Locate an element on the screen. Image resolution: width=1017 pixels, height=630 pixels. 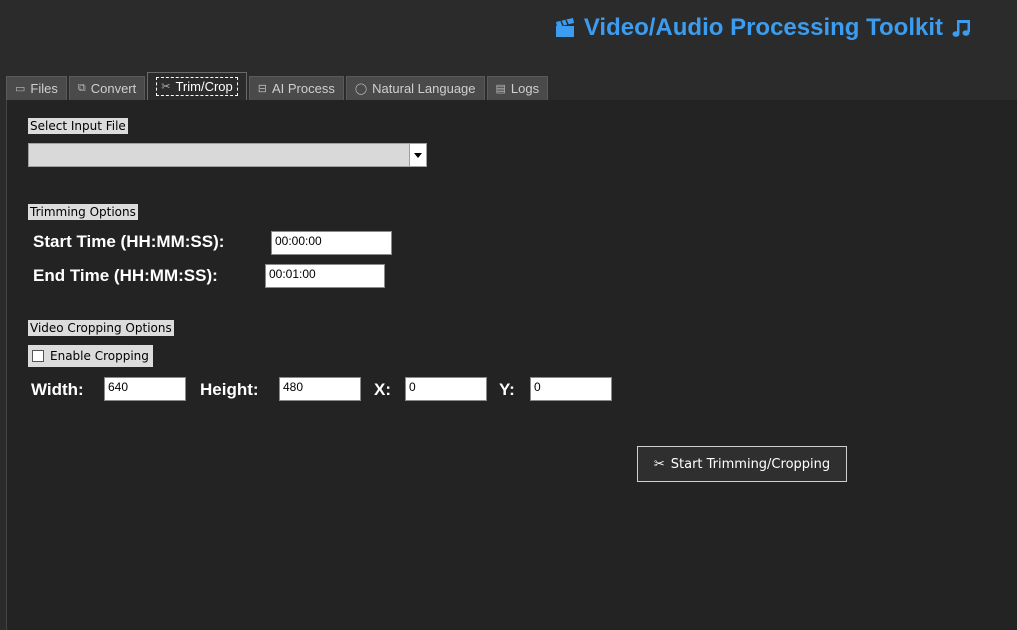
start-trimming-cropping-button: ✂ Start Trimming/Cropping is located at coordinates (742, 464).